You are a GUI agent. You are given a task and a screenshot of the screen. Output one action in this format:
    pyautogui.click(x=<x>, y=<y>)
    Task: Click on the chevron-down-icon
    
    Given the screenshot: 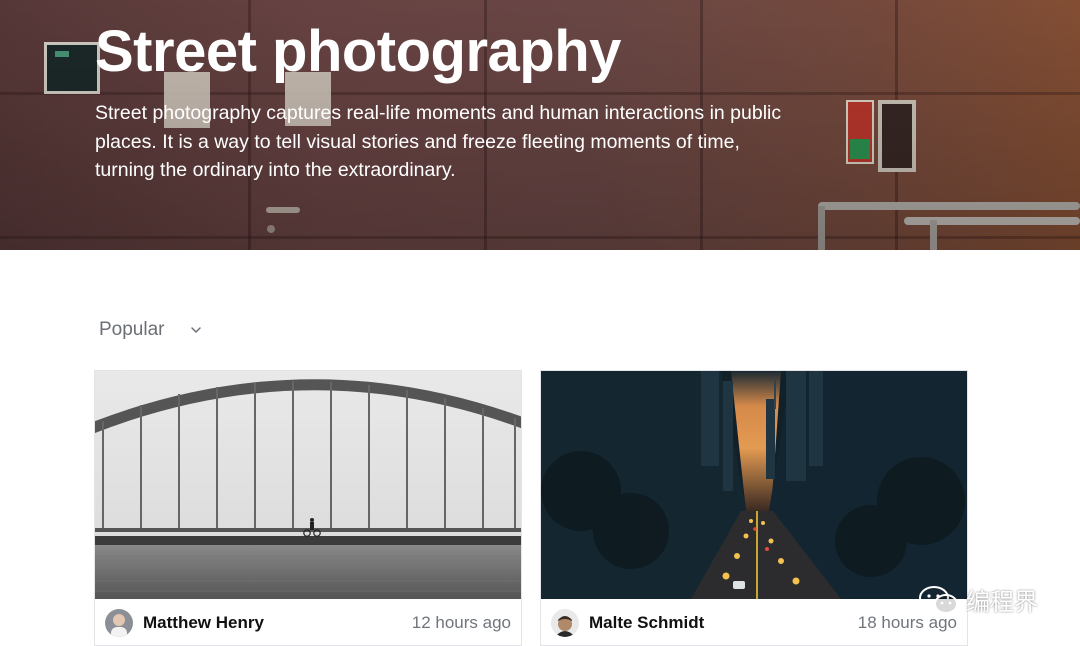 What is the action you would take?
    pyautogui.click(x=195, y=330)
    